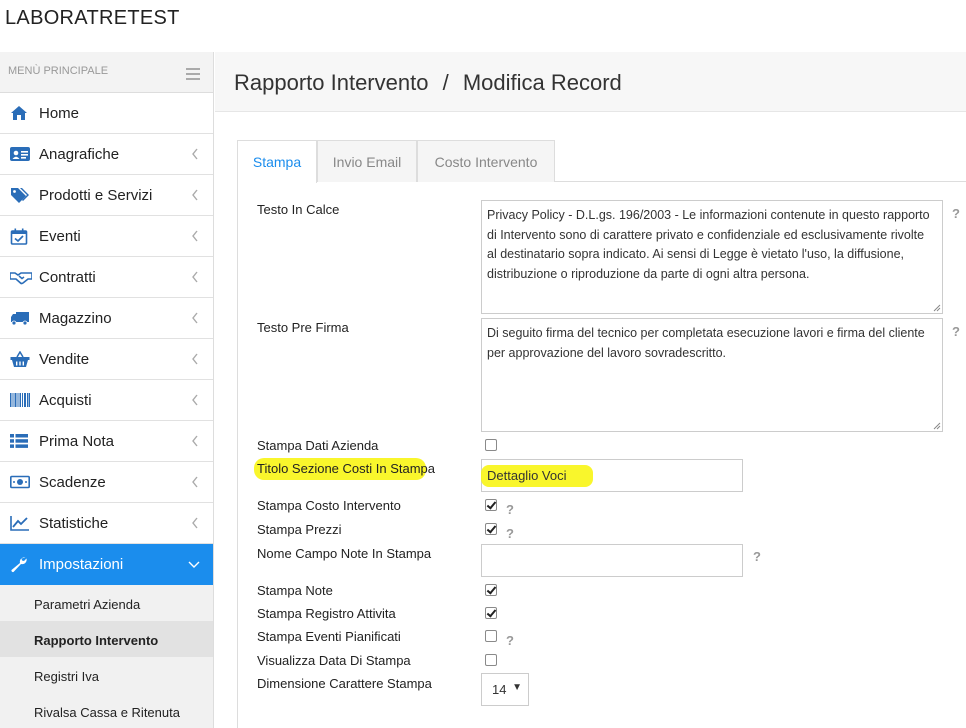 Image resolution: width=966 pixels, height=728 pixels. I want to click on label-stampa-eventi-pianificati: Stampa Eventi Pianificati, so click(329, 636).